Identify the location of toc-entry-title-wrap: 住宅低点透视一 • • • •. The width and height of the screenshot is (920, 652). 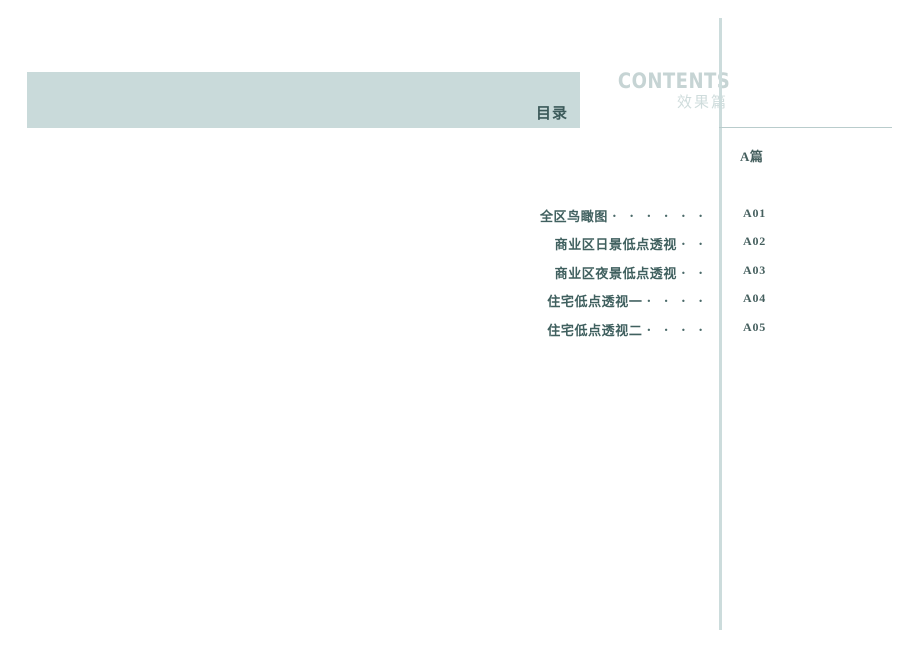
(555, 301).